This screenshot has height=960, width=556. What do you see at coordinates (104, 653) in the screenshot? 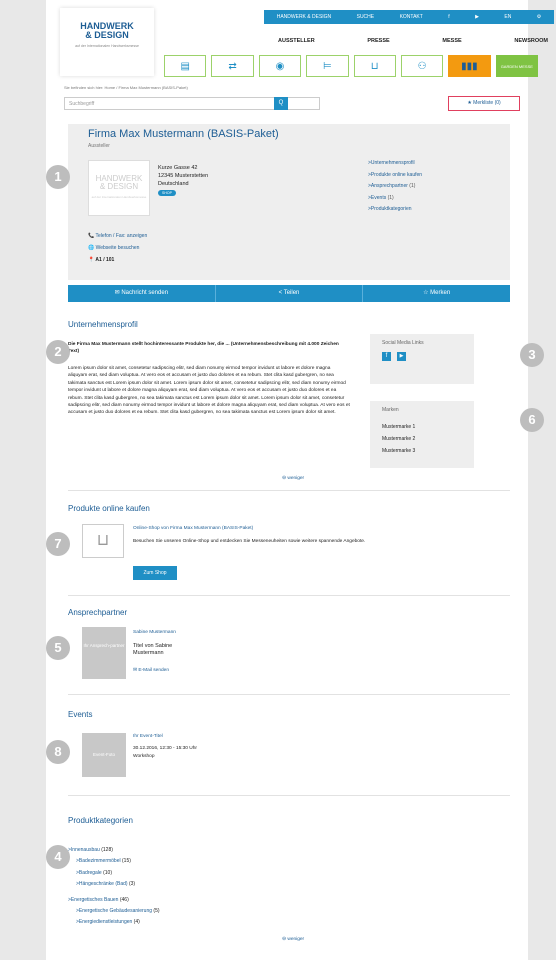
I see `contact-photo: Ihr Ansprech-partner` at bounding box center [104, 653].